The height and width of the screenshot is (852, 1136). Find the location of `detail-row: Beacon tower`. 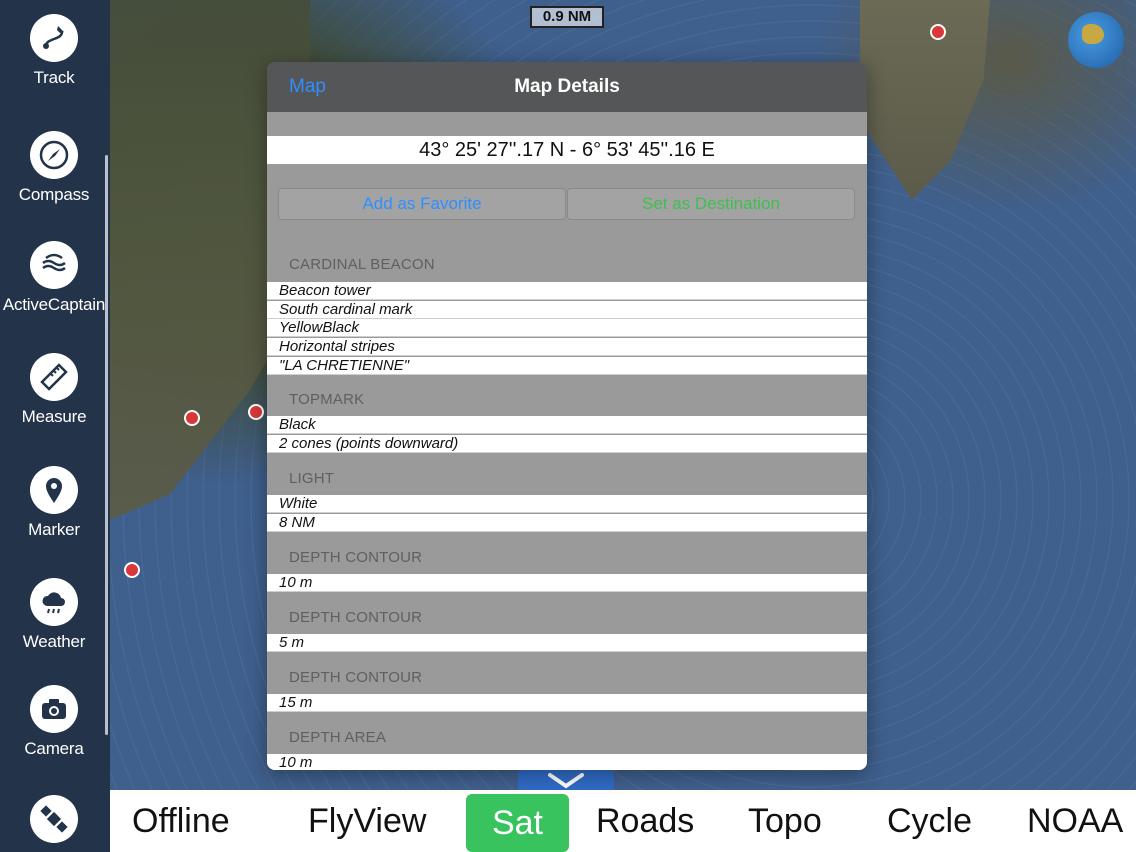

detail-row: Beacon tower is located at coordinates (567, 291).